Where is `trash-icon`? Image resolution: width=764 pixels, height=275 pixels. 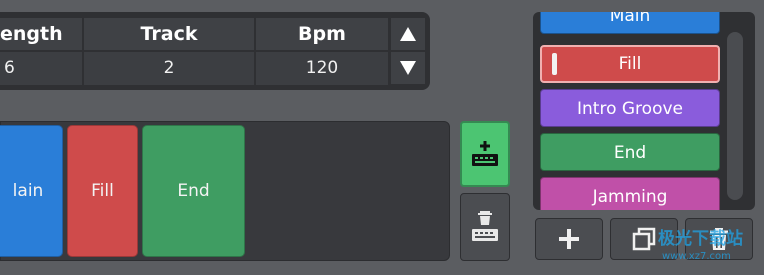
trash-icon is located at coordinates (719, 239).